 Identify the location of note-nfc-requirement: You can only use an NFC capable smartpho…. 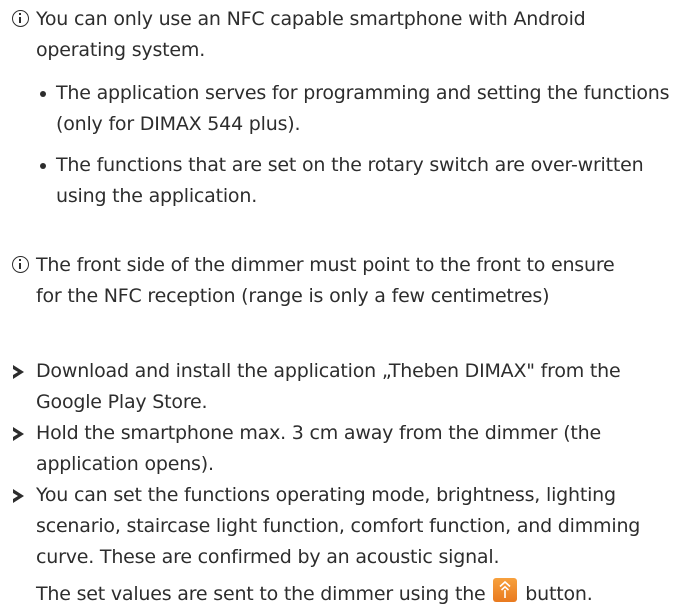
(340, 35).